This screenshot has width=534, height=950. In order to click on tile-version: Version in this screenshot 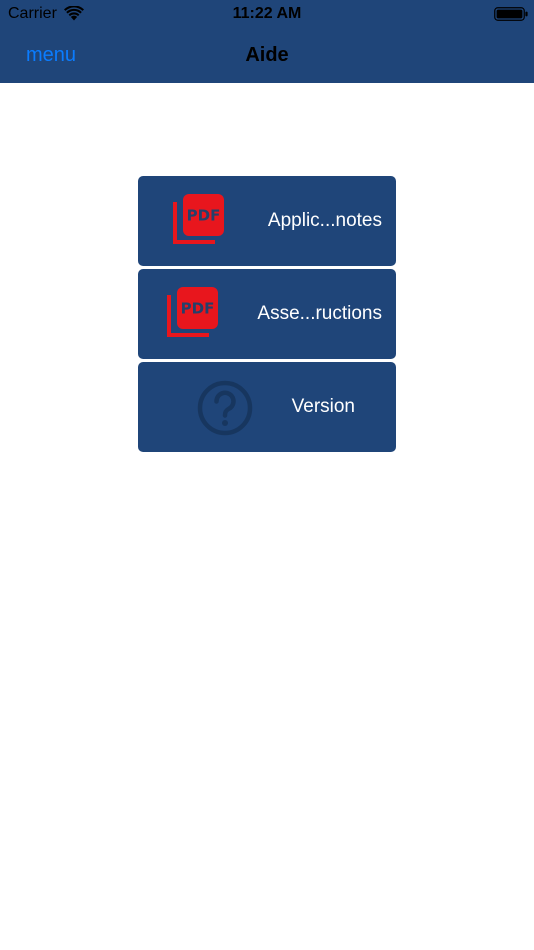, I will do `click(267, 407)`.